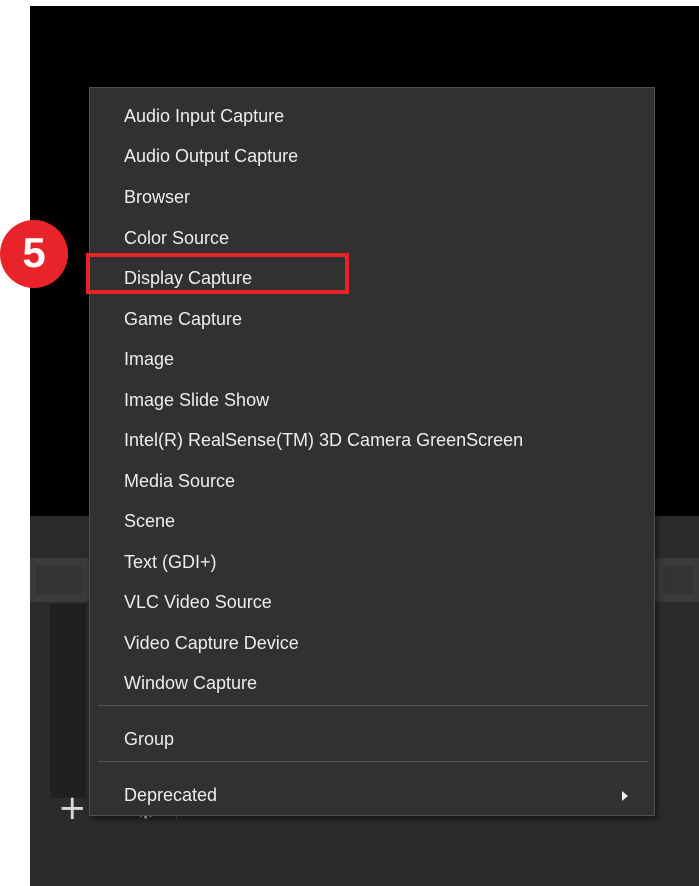 This screenshot has width=699, height=886. What do you see at coordinates (72, 808) in the screenshot?
I see `plus-icon: +` at bounding box center [72, 808].